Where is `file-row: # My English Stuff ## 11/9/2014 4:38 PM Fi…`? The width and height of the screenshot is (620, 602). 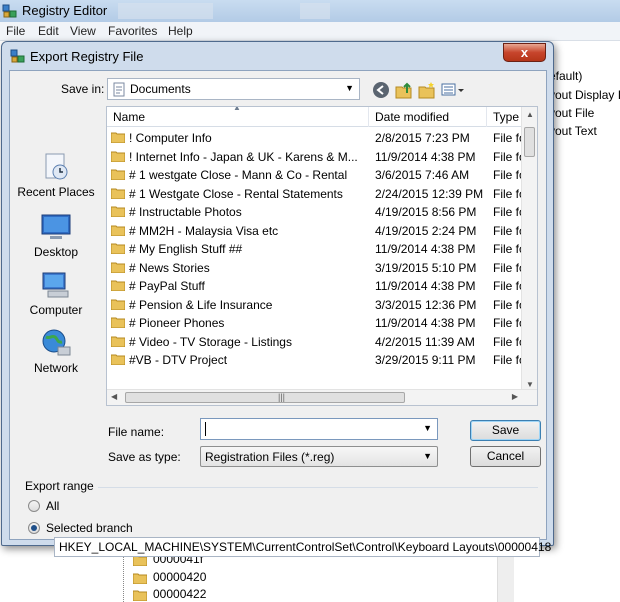
file-row: # My English Stuff ## 11/9/2014 4:38 PM Fi… is located at coordinates (315, 249).